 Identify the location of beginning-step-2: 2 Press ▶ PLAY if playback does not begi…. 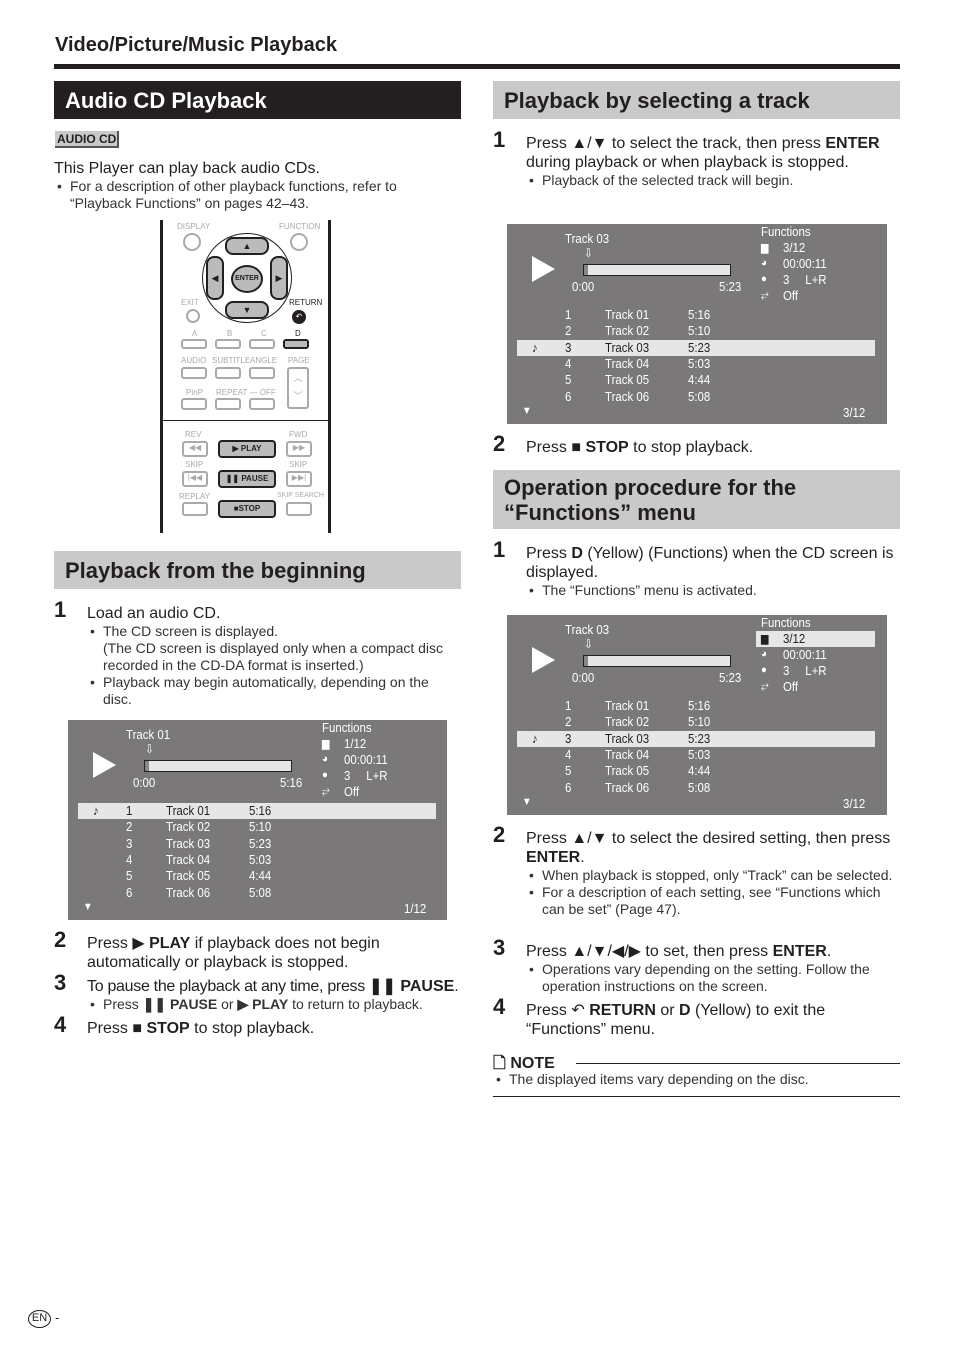
(255, 950).